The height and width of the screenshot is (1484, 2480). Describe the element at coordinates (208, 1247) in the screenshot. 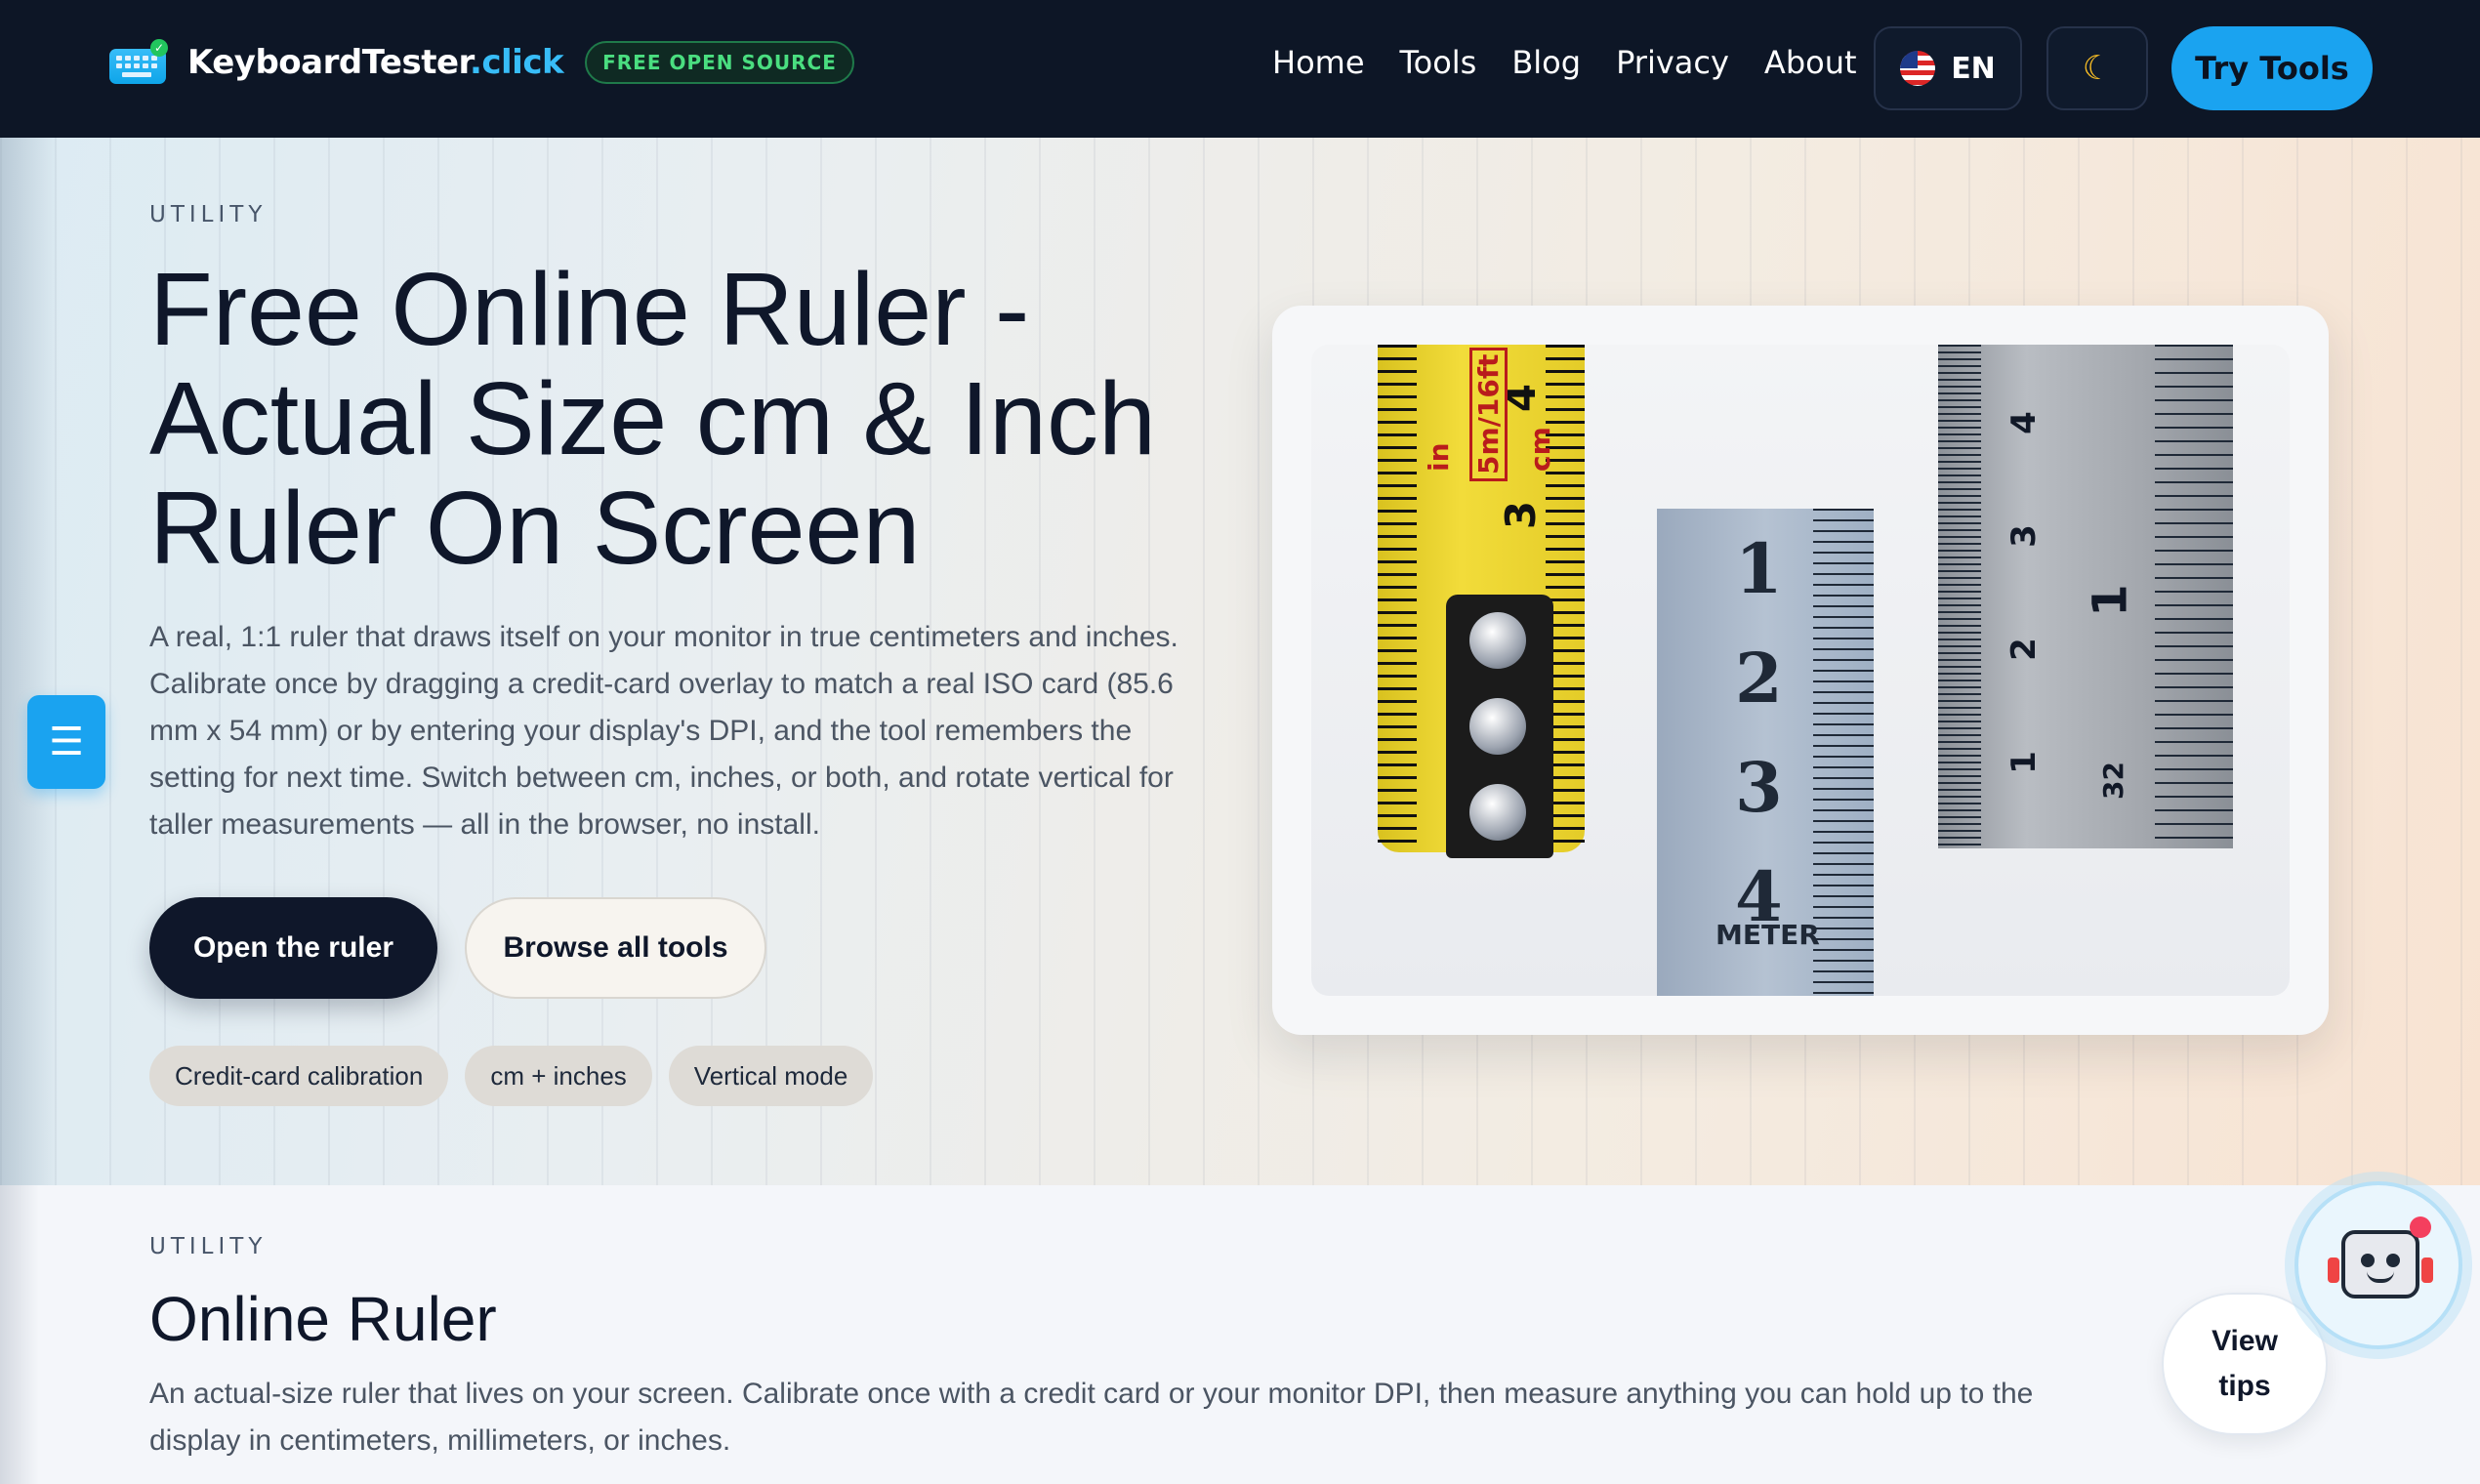

I see `section-eyebrow: UTILITY` at that location.